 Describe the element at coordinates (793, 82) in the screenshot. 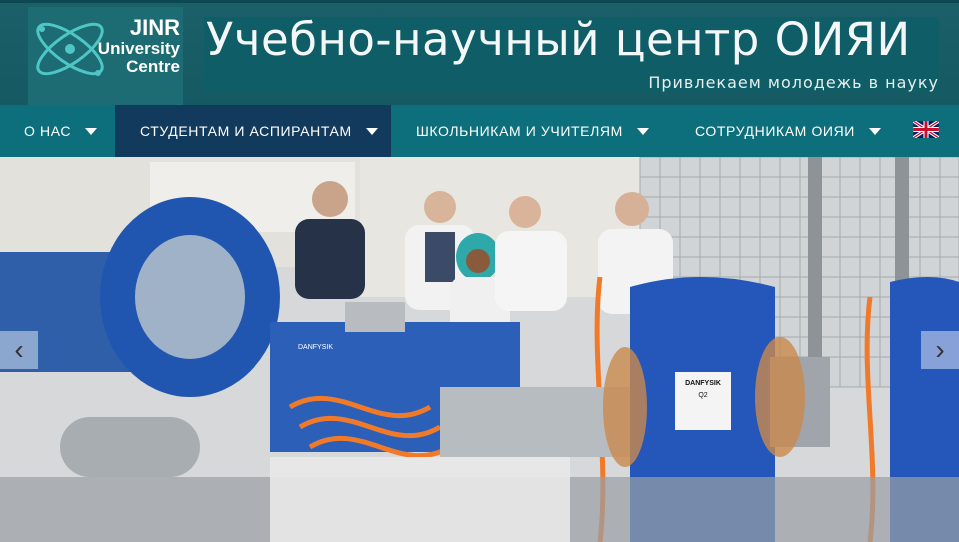

I see `site-tagline: Привлекаем молодежь в науку` at that location.